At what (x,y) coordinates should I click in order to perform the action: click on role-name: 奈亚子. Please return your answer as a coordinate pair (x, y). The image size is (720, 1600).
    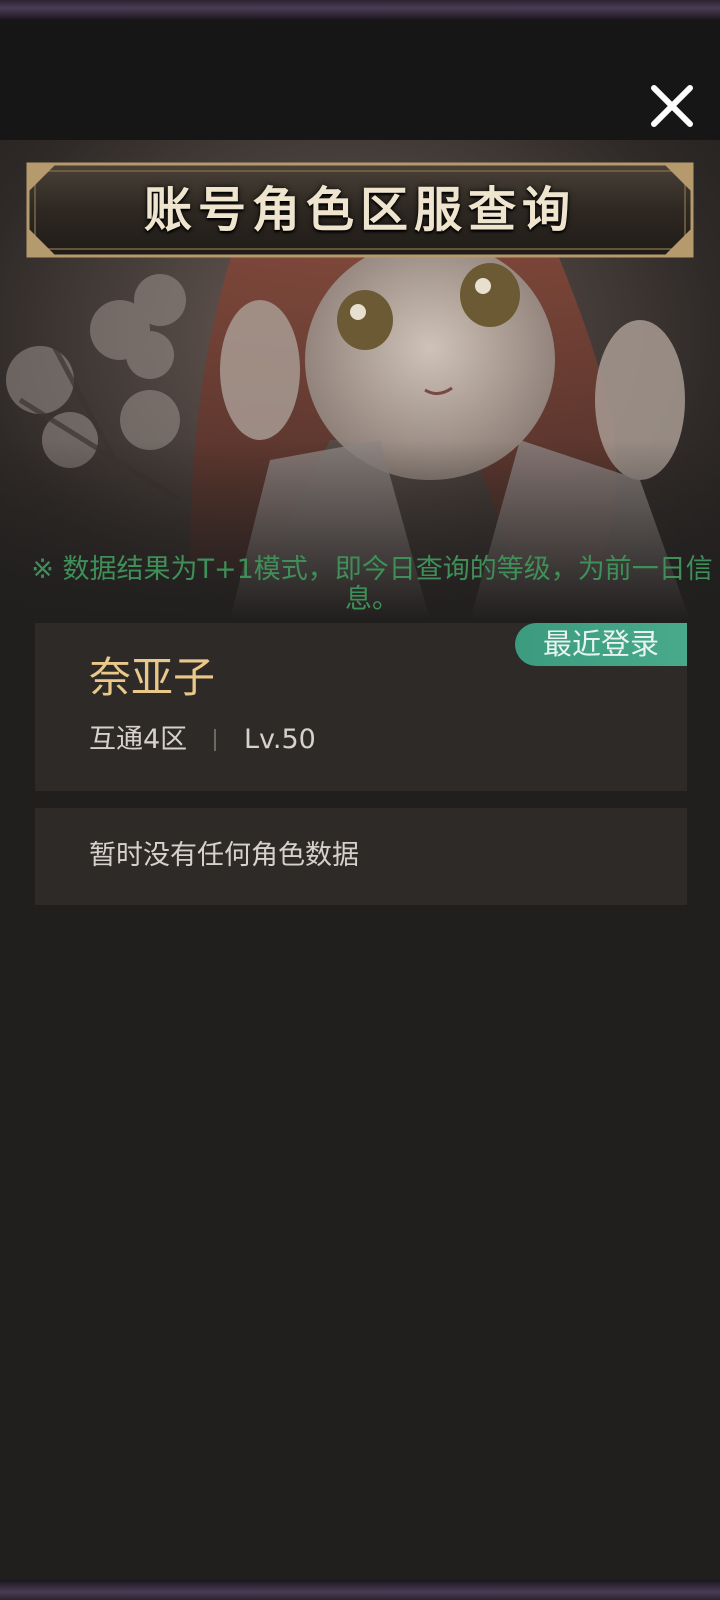
    Looking at the image, I should click on (152, 677).